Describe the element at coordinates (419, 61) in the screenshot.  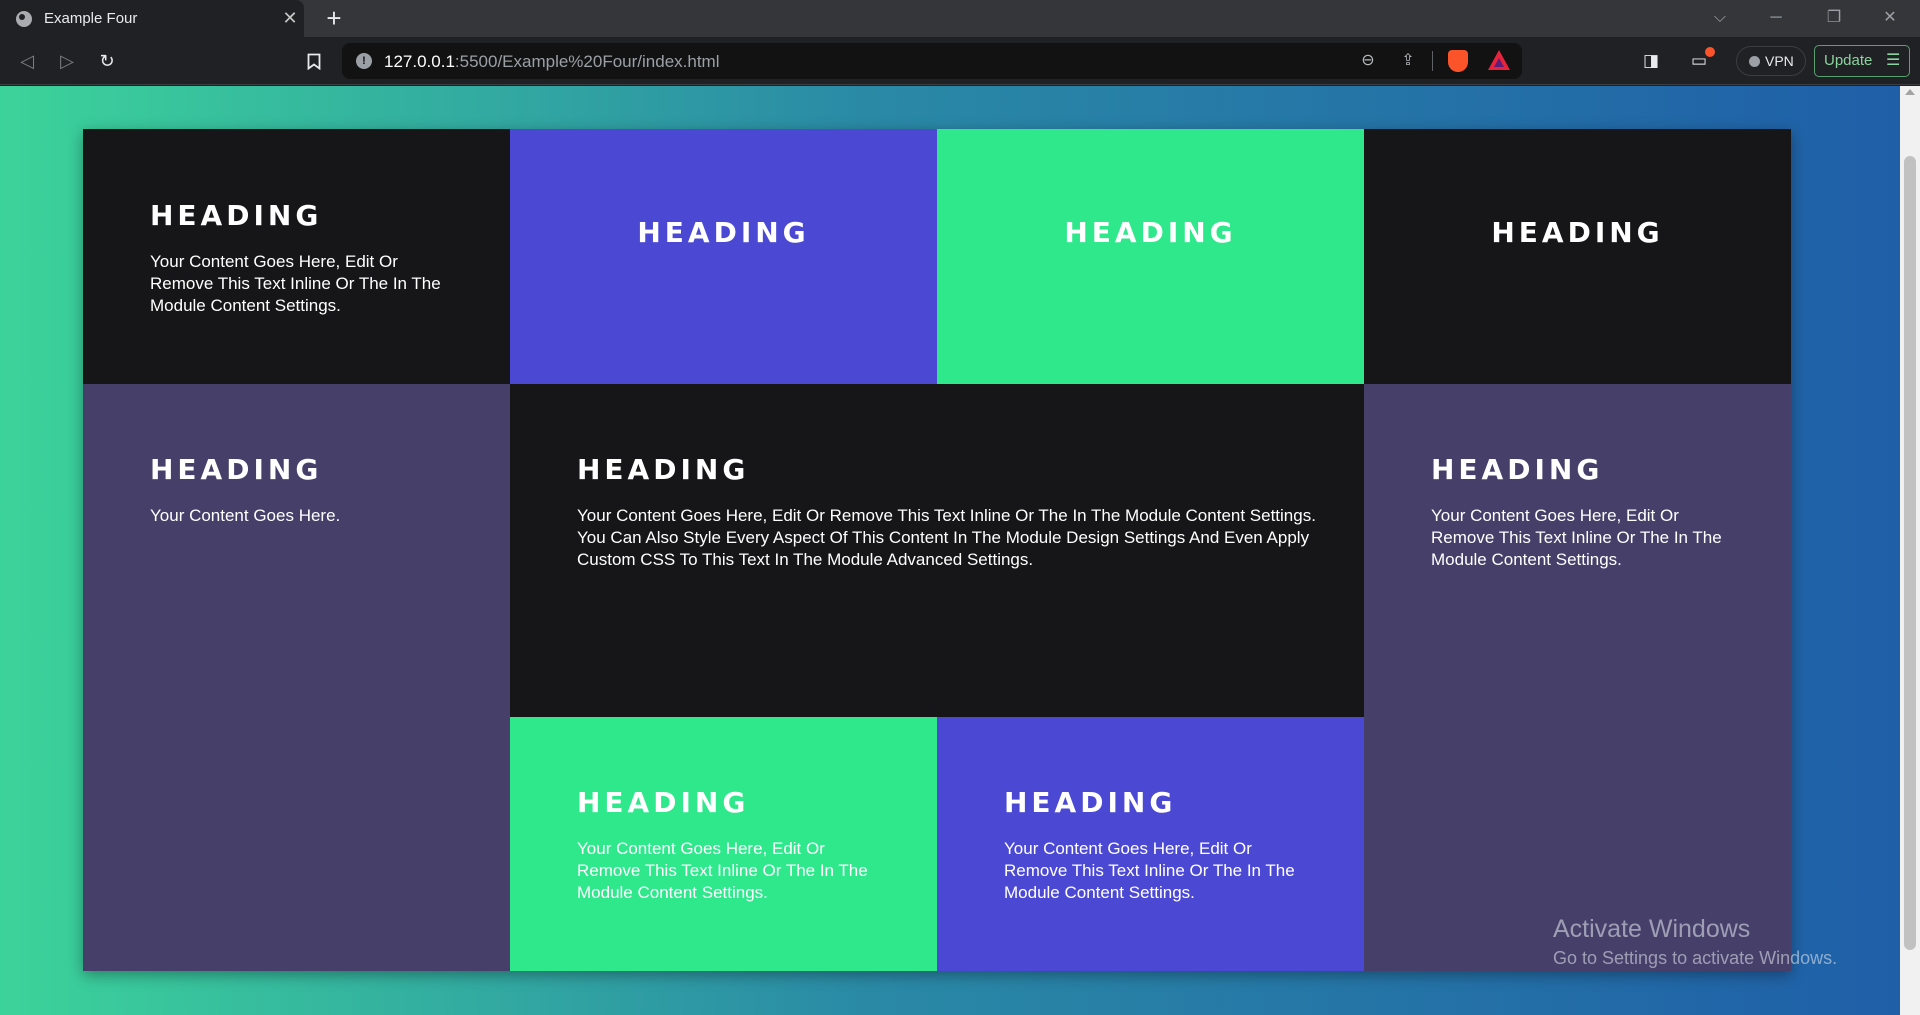
I see `url-host: 127.0.0.1` at that location.